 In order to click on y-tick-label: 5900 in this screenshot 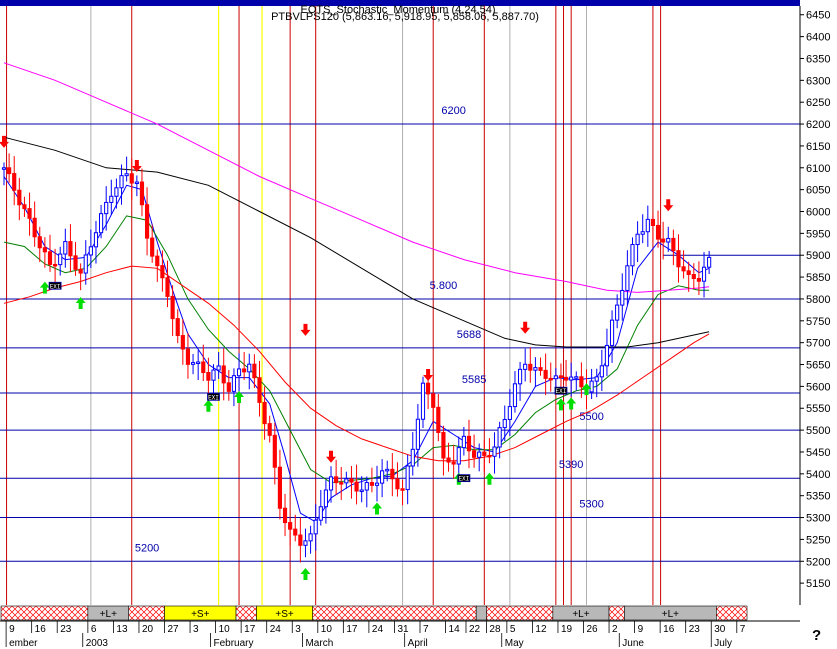, I will do `click(818, 256)`.